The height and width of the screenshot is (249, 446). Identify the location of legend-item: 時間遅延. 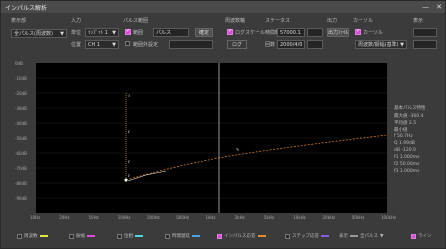
(182, 236).